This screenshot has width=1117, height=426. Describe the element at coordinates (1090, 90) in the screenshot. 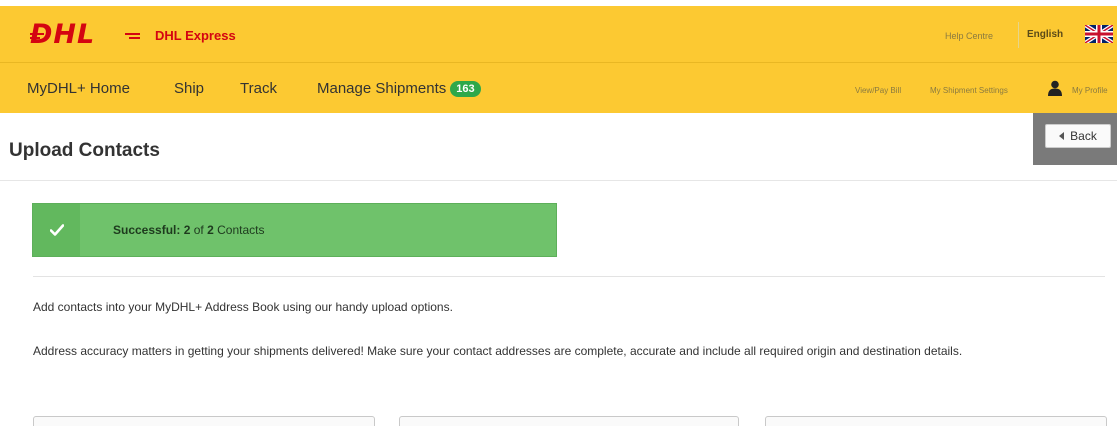

I see `my-profile-link: My Profile` at that location.